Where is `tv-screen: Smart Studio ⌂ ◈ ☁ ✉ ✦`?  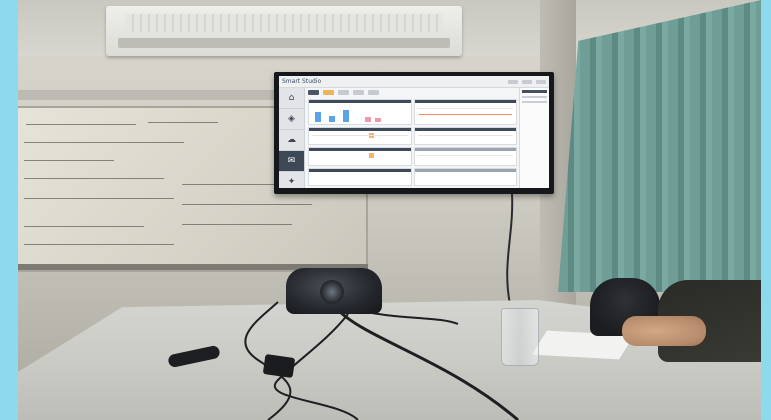 tv-screen: Smart Studio ⌂ ◈ ☁ ✉ ✦ is located at coordinates (414, 132).